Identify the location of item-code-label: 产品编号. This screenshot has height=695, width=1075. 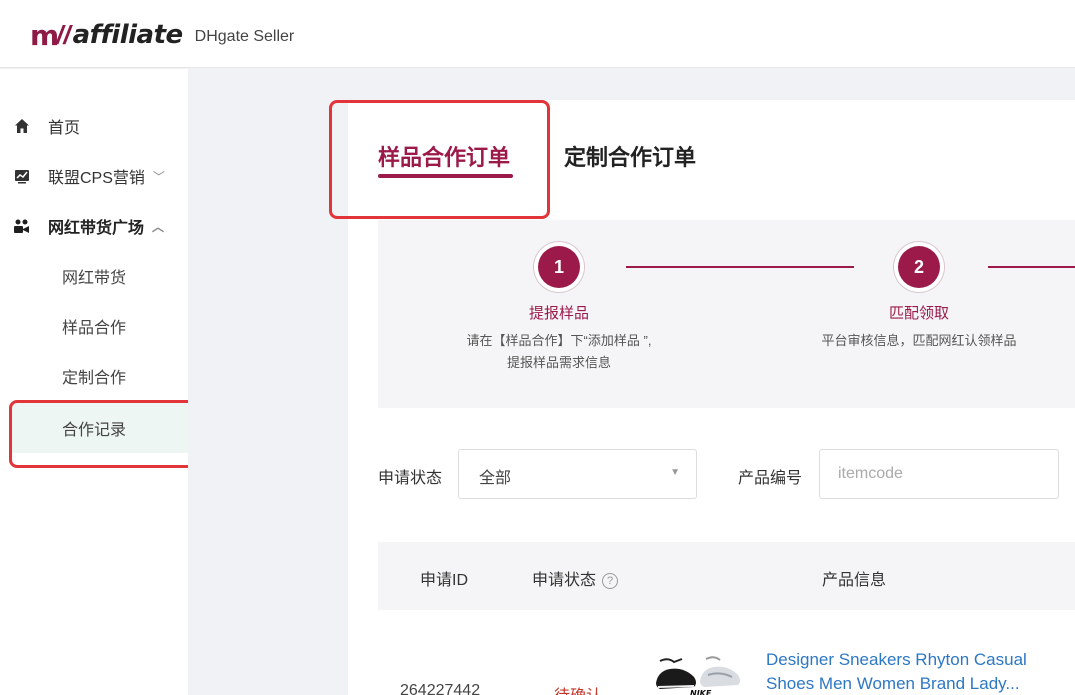
(770, 478).